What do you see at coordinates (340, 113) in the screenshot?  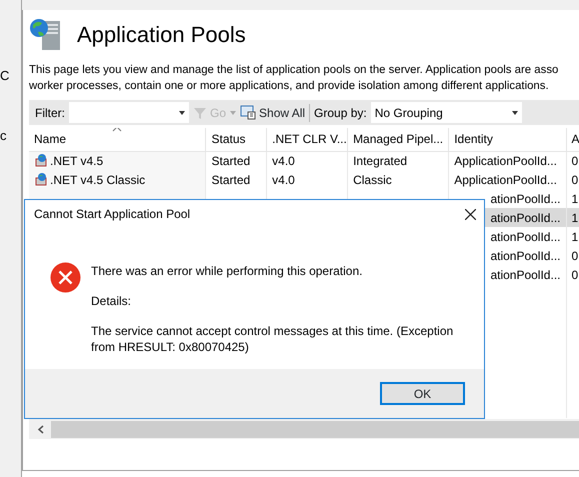 I see `group-by-label: Group by:` at bounding box center [340, 113].